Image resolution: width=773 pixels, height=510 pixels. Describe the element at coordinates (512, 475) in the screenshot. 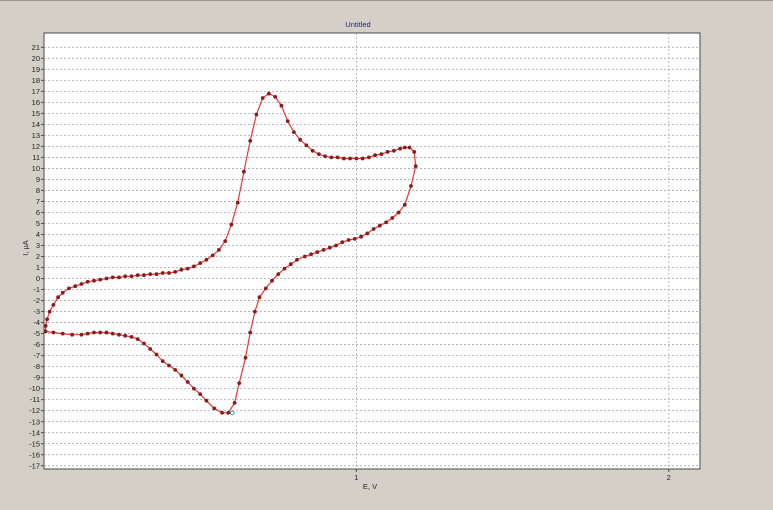

I see `x-tick-labels: 12` at that location.